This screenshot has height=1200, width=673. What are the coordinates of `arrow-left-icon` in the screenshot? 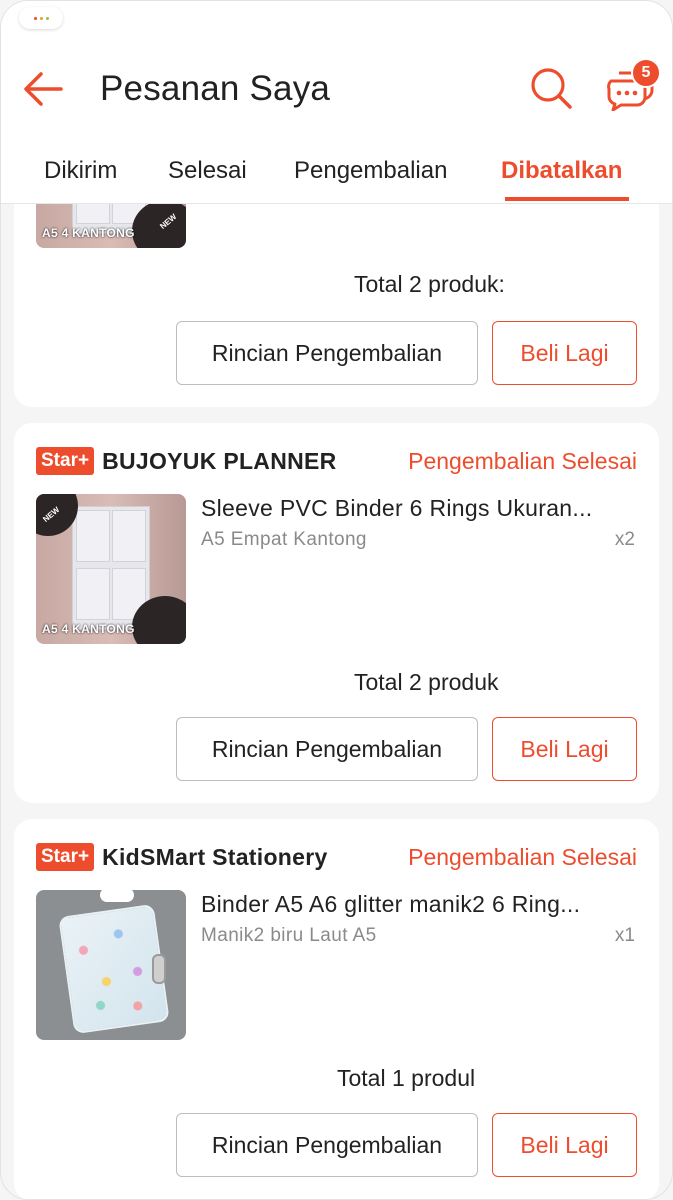 It's located at (43, 89).